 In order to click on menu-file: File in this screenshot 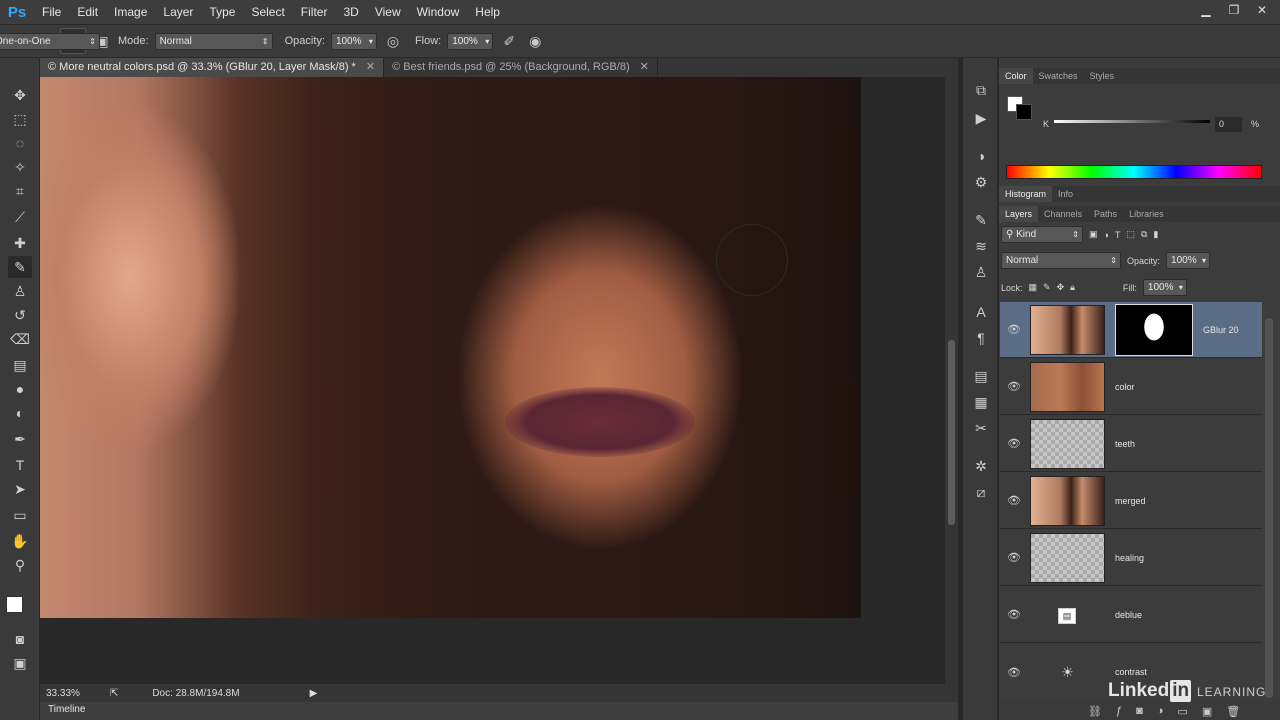, I will do `click(51, 12)`.